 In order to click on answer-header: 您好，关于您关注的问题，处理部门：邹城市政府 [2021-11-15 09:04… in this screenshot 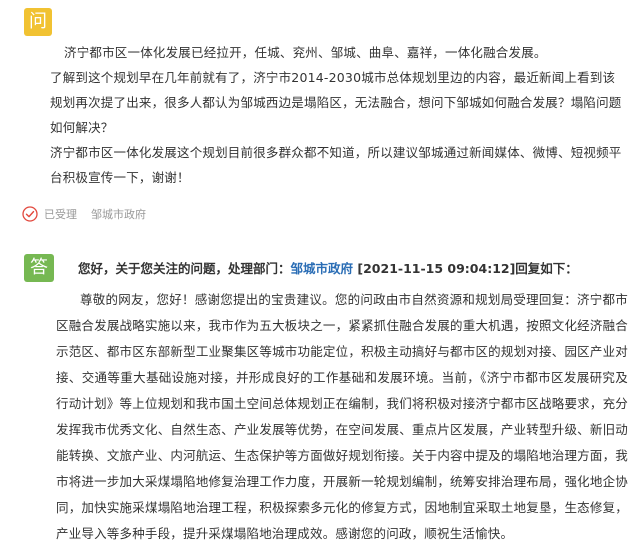, I will do `click(328, 267)`.